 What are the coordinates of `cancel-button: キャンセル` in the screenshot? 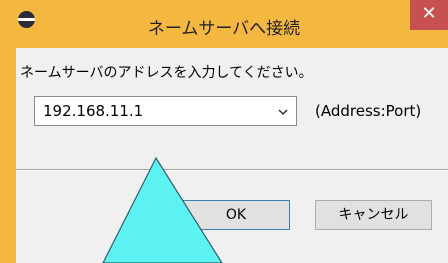 It's located at (373, 215).